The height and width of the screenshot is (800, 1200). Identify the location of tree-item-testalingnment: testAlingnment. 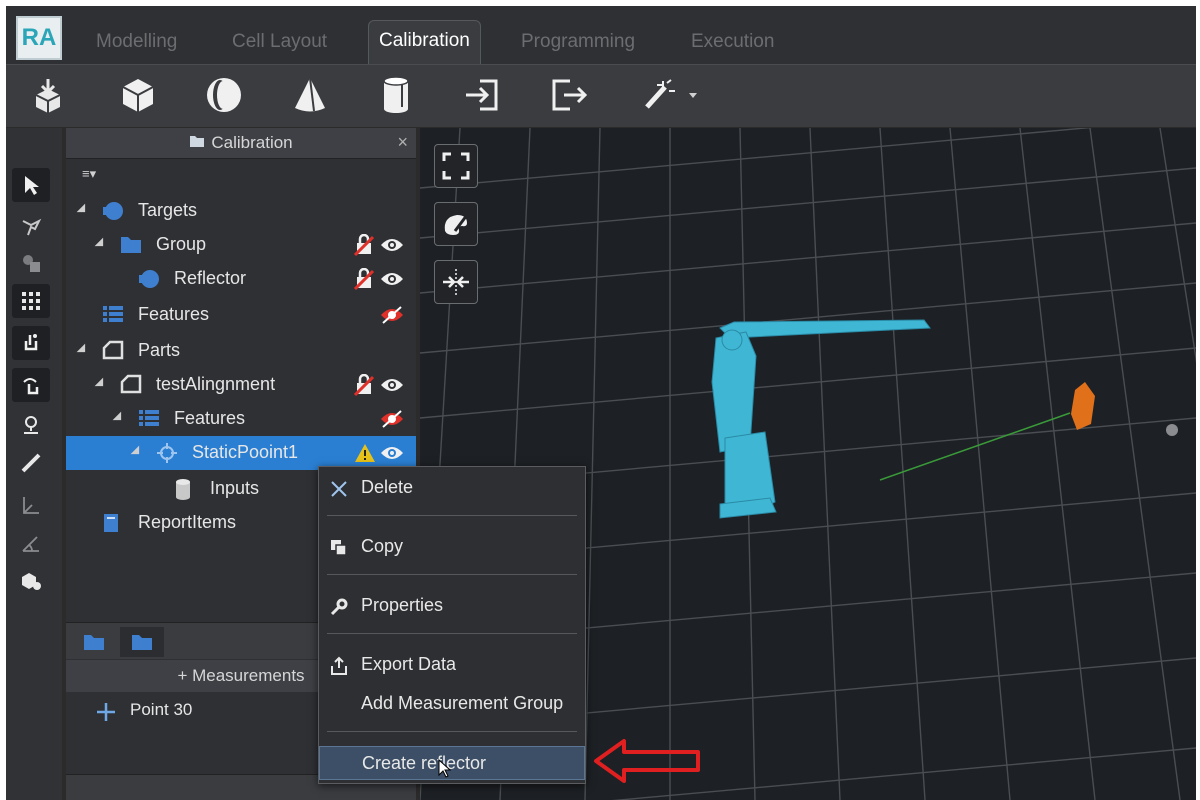
(241, 385).